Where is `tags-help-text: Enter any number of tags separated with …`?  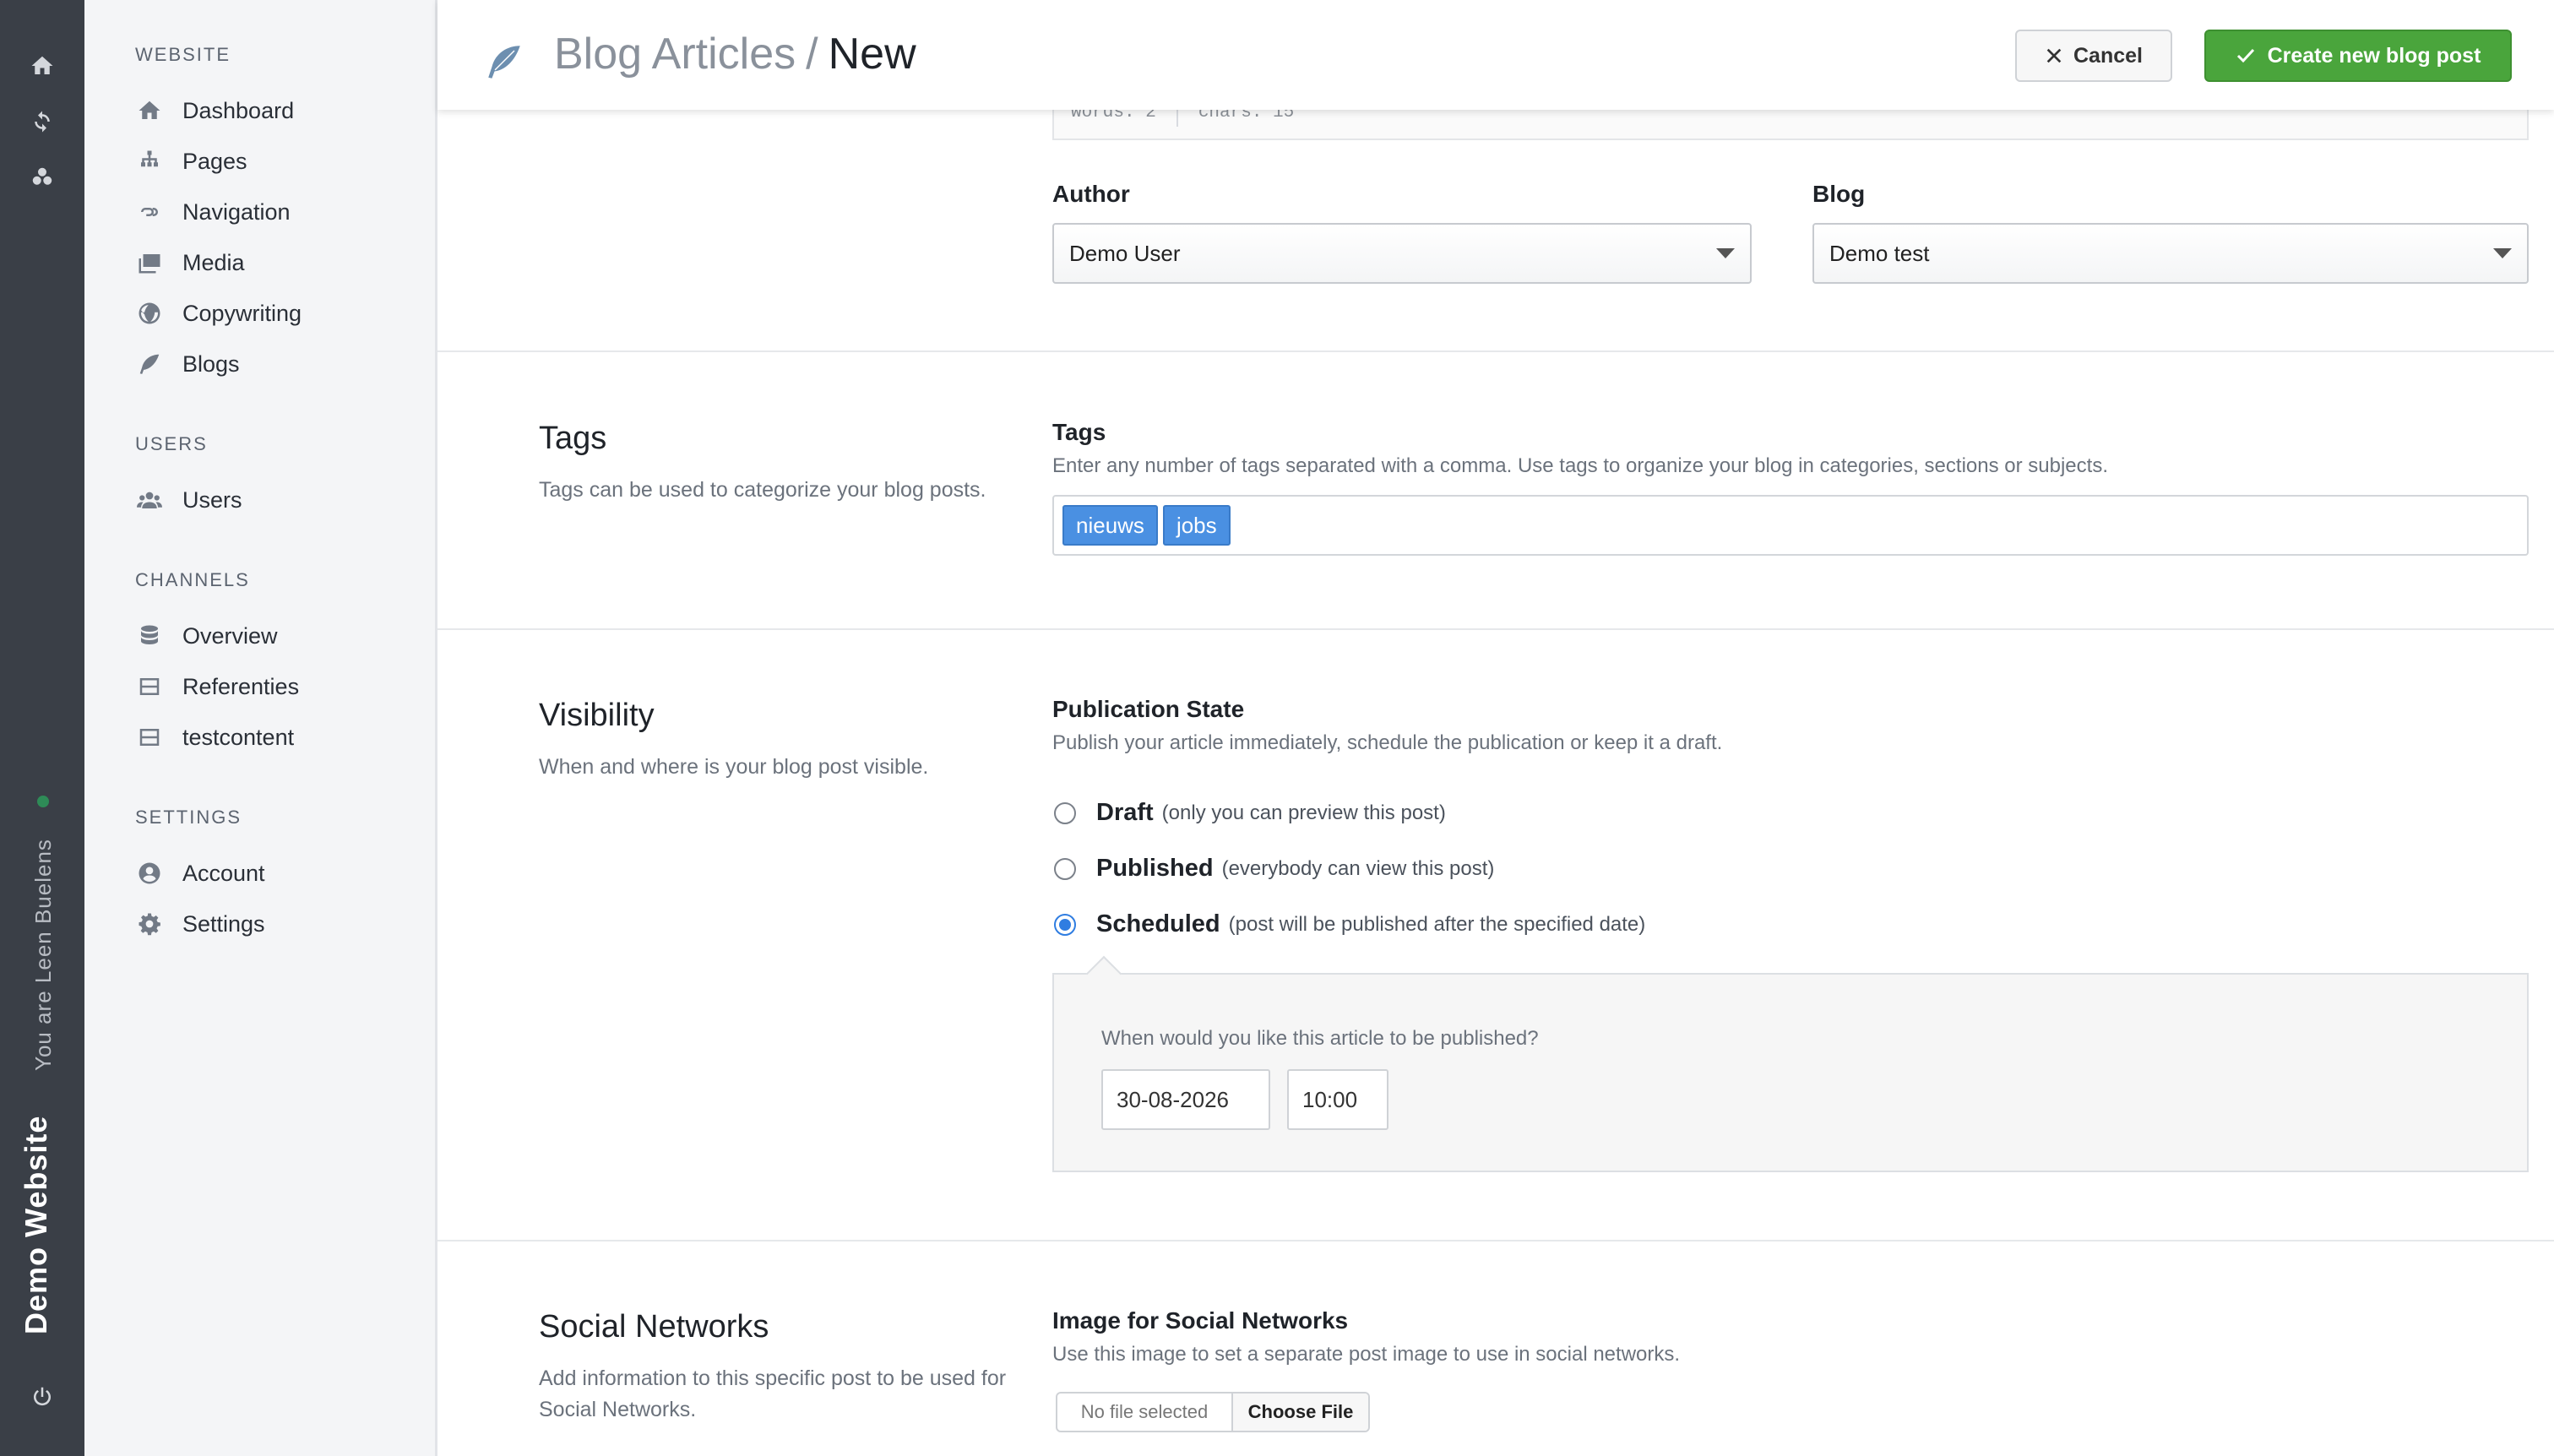 tags-help-text: Enter any number of tags separated with … is located at coordinates (1580, 465).